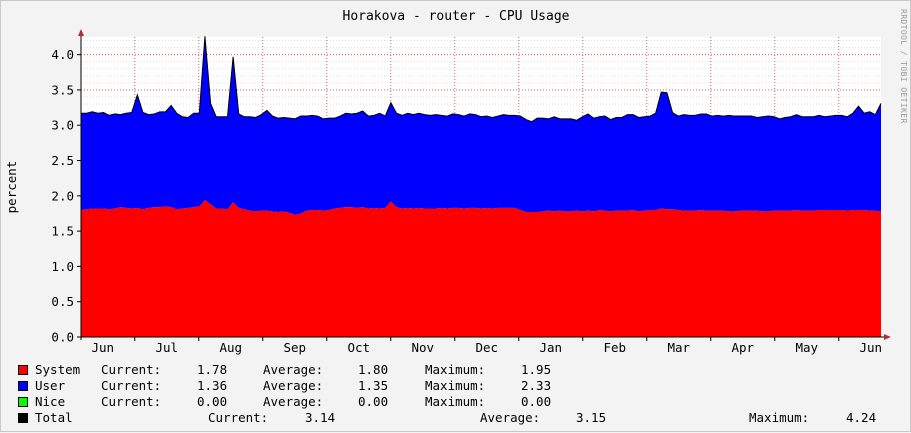  I want to click on x-tick-label: Sep, so click(294, 347).